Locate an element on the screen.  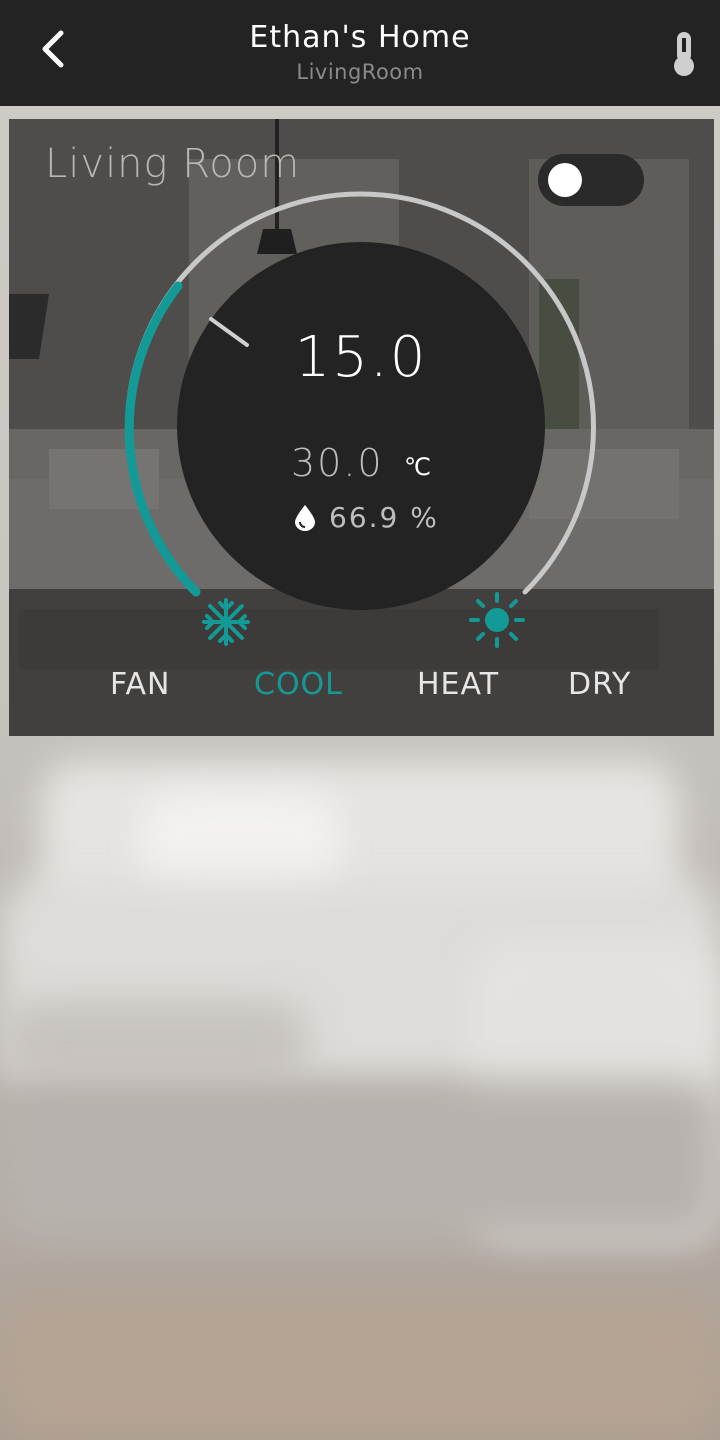
humidity-icon is located at coordinates (305, 518).